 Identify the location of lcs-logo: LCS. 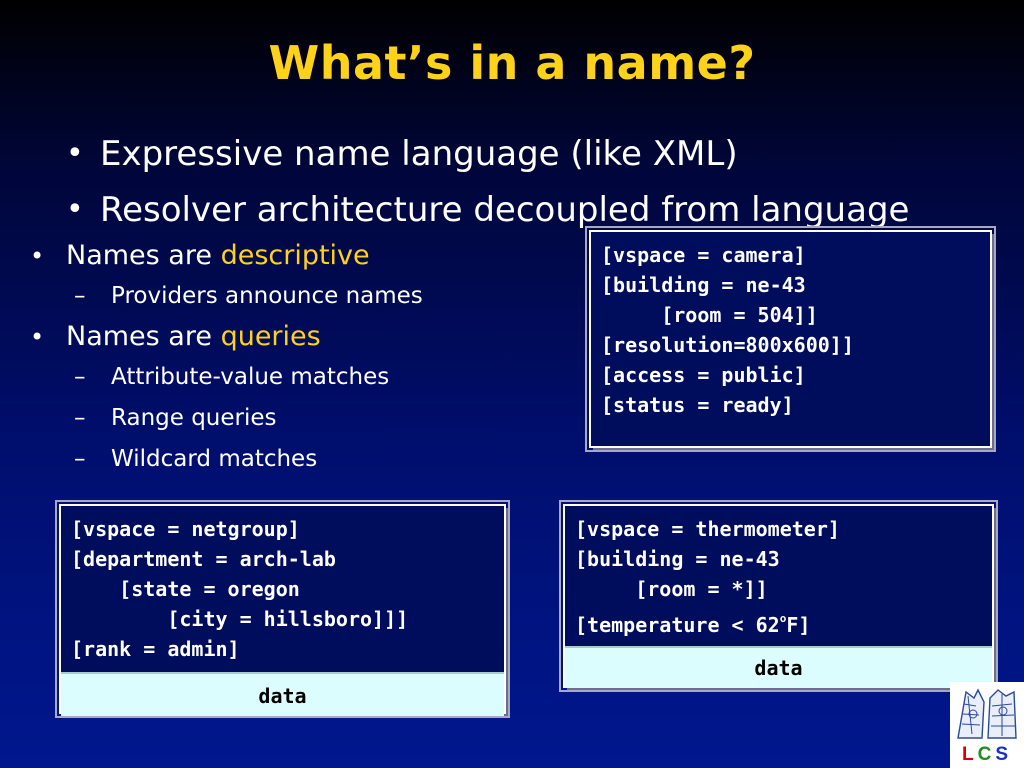
(987, 725).